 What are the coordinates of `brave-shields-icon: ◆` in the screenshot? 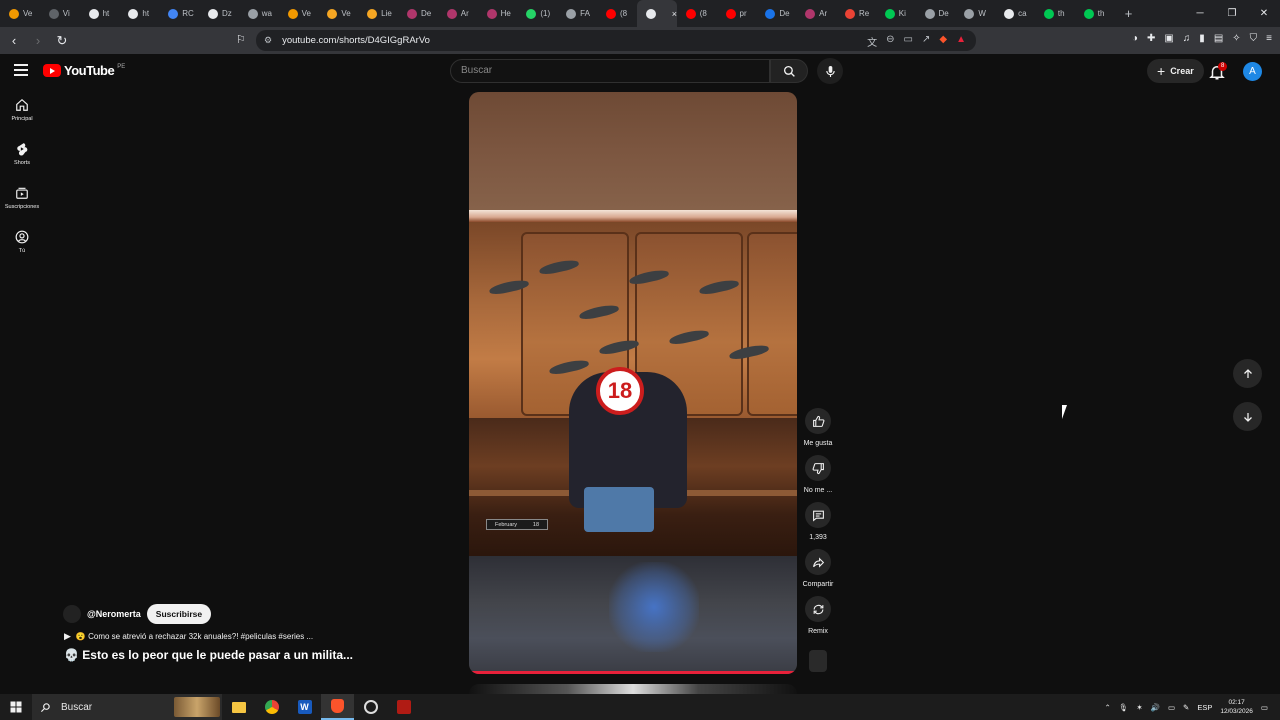 It's located at (943, 41).